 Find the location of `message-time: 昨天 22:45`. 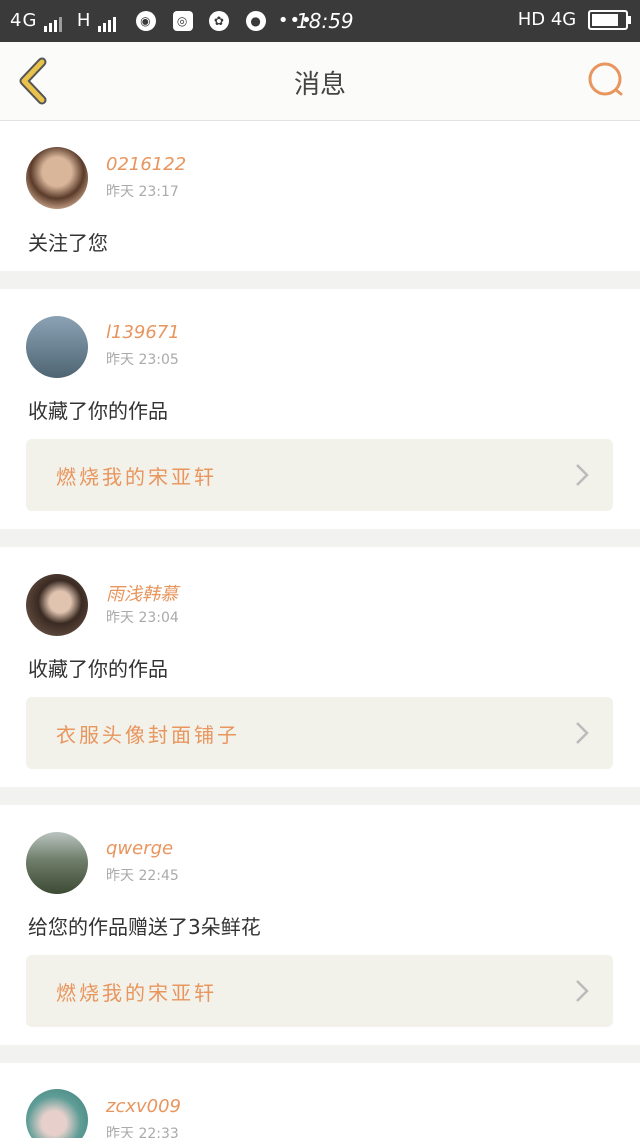

message-time: 昨天 22:45 is located at coordinates (142, 876).